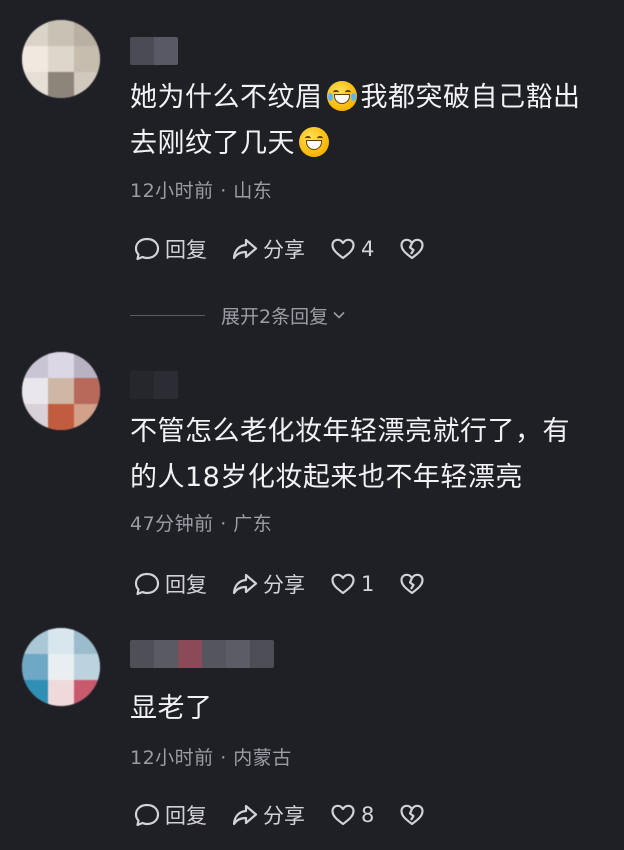 The height and width of the screenshot is (850, 624). Describe the element at coordinates (326, 477) in the screenshot. I see `comment-text-line: 的人18岁化妆起来也不年轻漂亮` at that location.